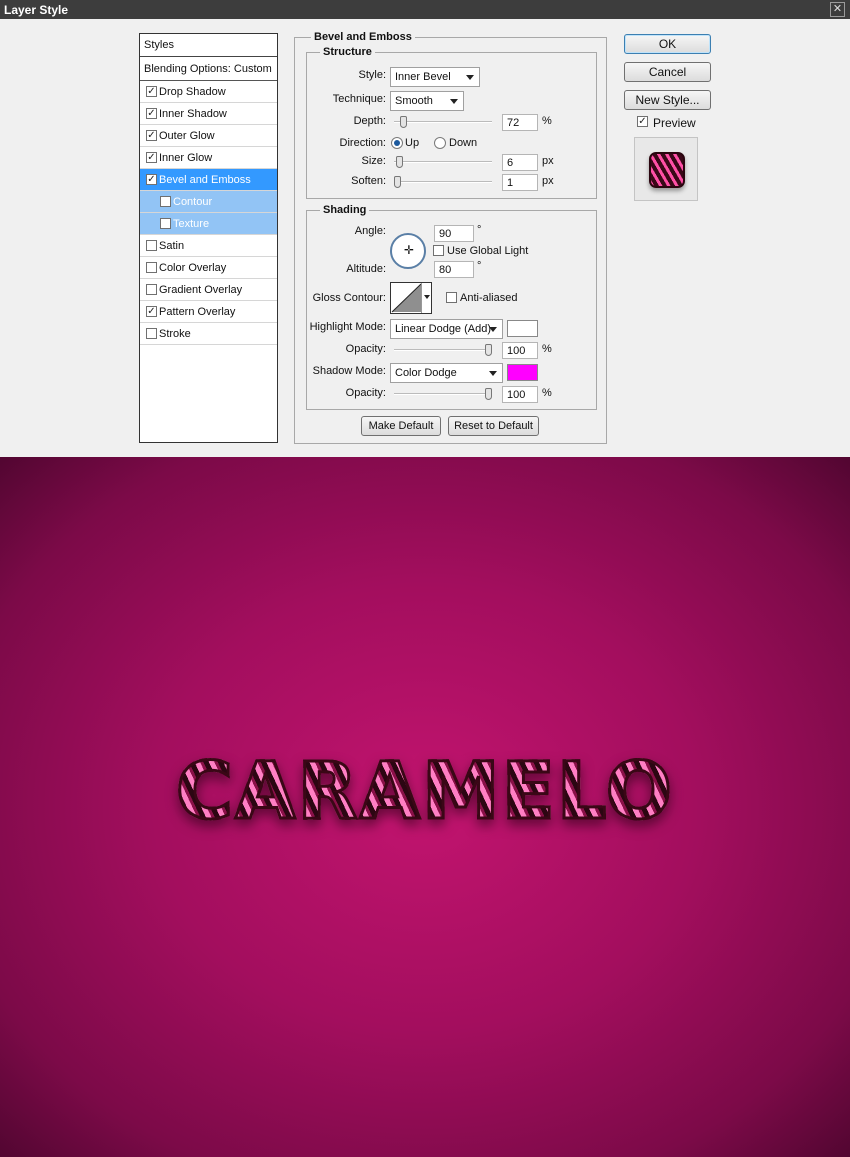 The image size is (850, 1157). I want to click on size-slider, so click(443, 162).